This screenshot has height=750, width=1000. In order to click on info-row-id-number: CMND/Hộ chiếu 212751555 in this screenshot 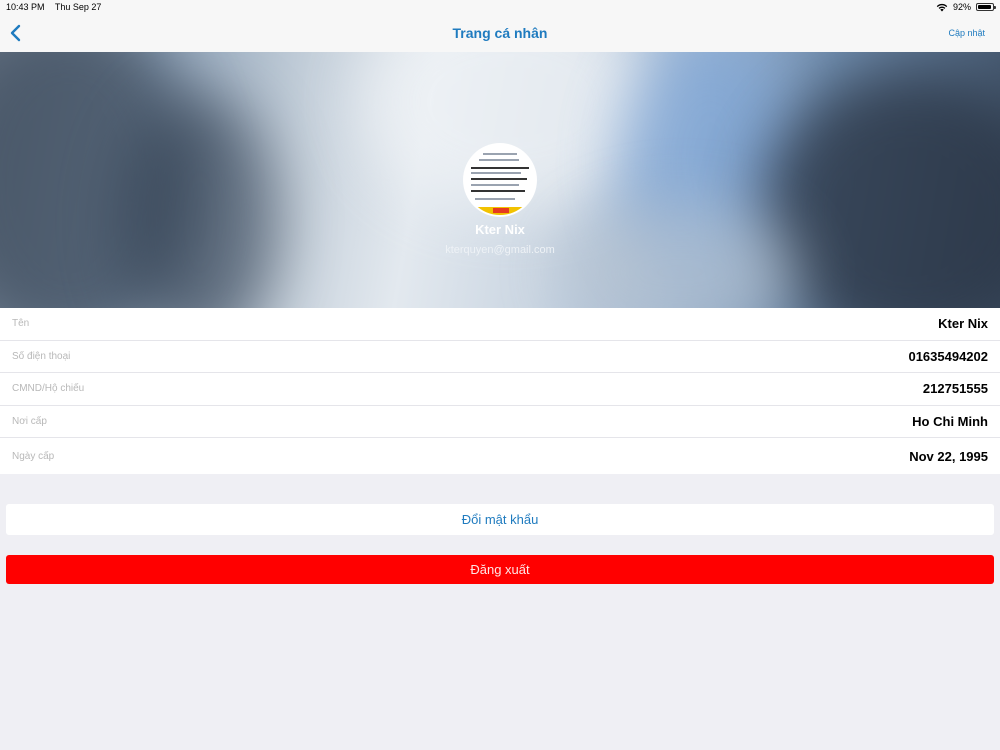, I will do `click(500, 389)`.